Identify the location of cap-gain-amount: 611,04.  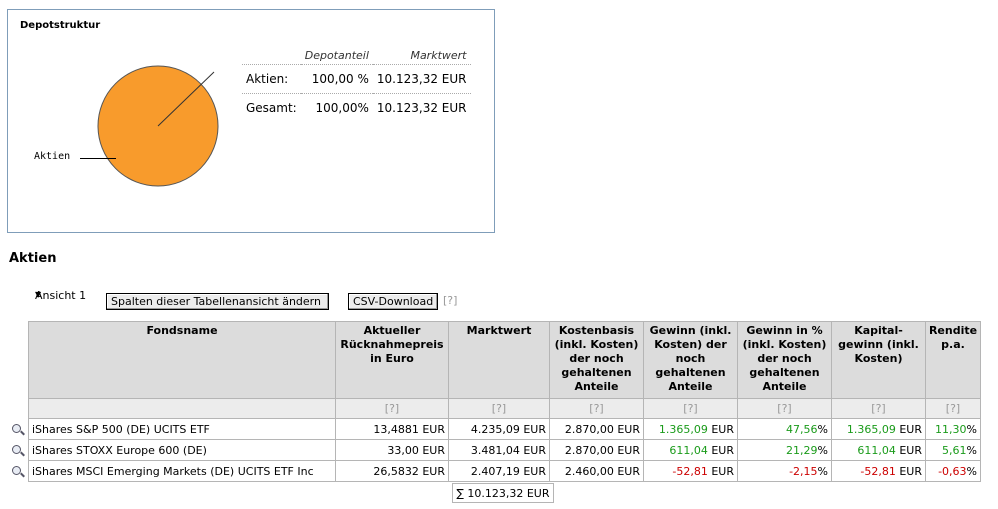
(876, 450).